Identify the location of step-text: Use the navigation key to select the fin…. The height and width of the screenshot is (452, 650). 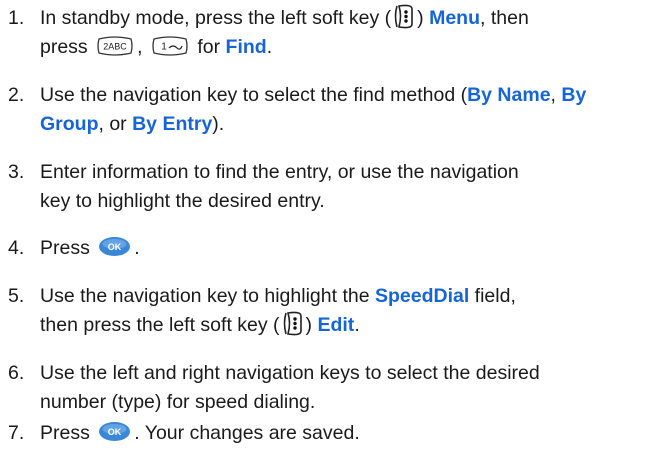
(345, 110).